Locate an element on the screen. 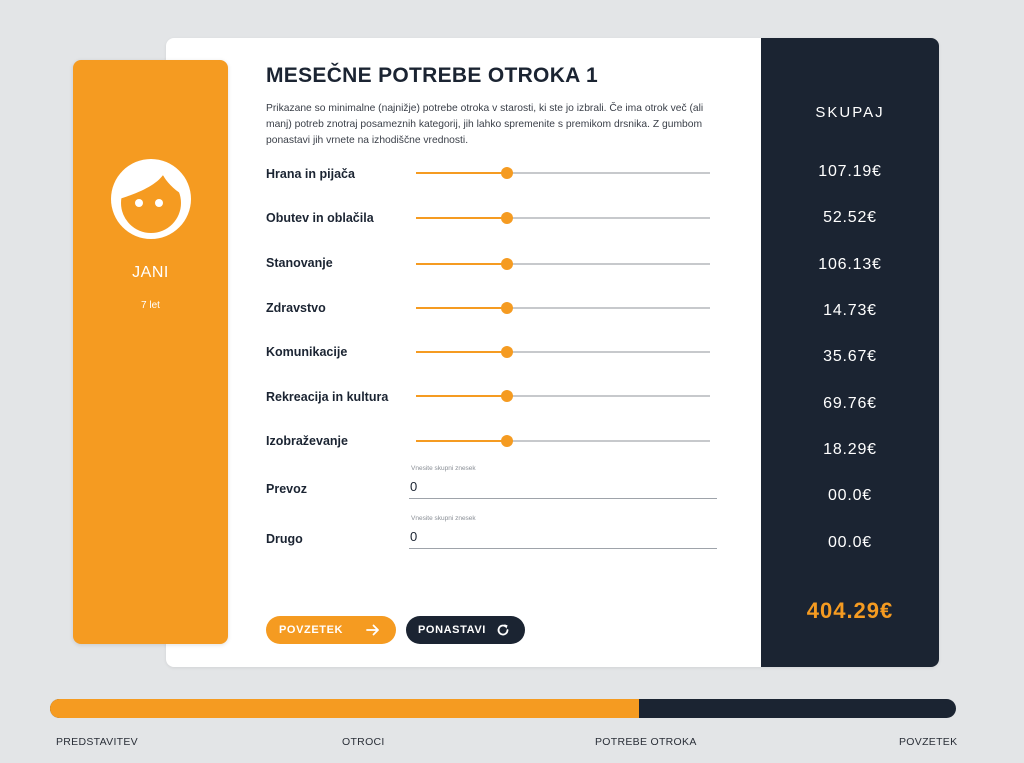 This screenshot has height=763, width=1024. slider-health is located at coordinates (563, 308).